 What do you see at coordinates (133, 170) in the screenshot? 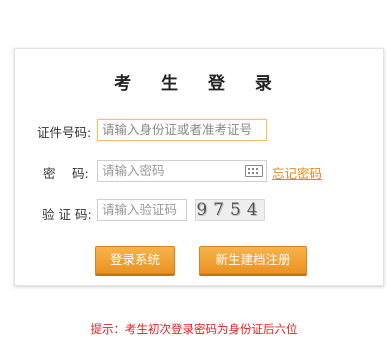
I see `password-placeholder: 请输入密码` at bounding box center [133, 170].